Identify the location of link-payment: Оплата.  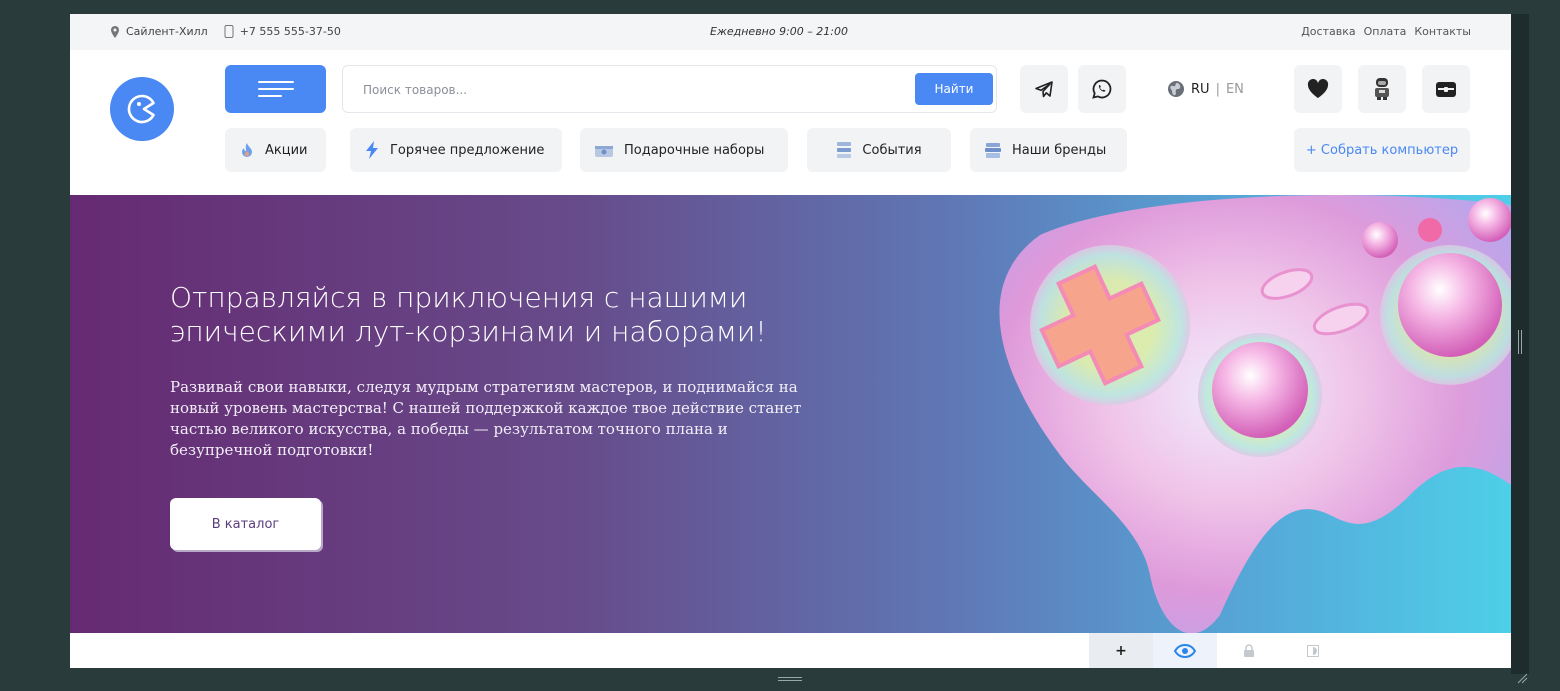
(1385, 31).